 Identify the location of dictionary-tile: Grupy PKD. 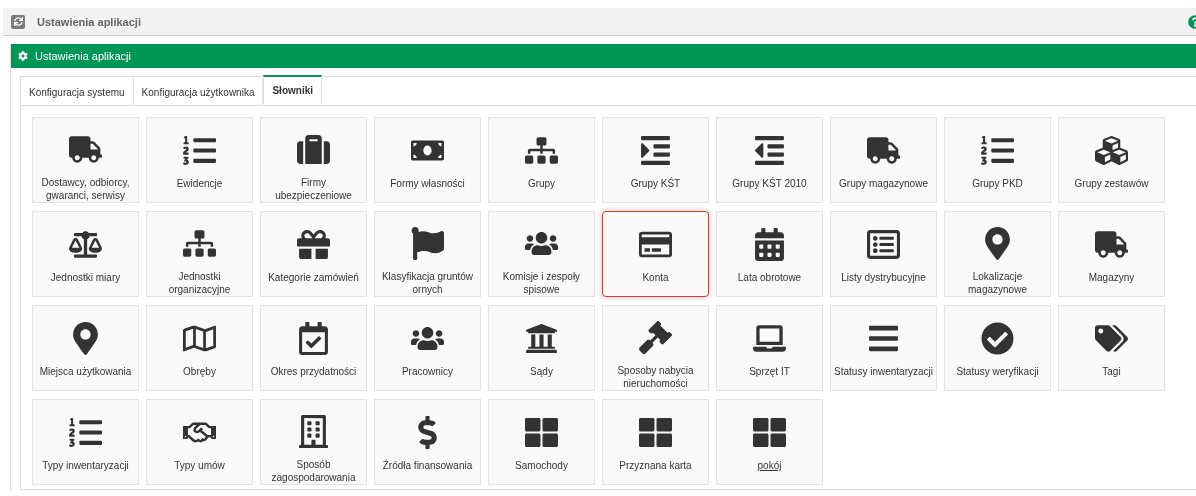
(997, 160).